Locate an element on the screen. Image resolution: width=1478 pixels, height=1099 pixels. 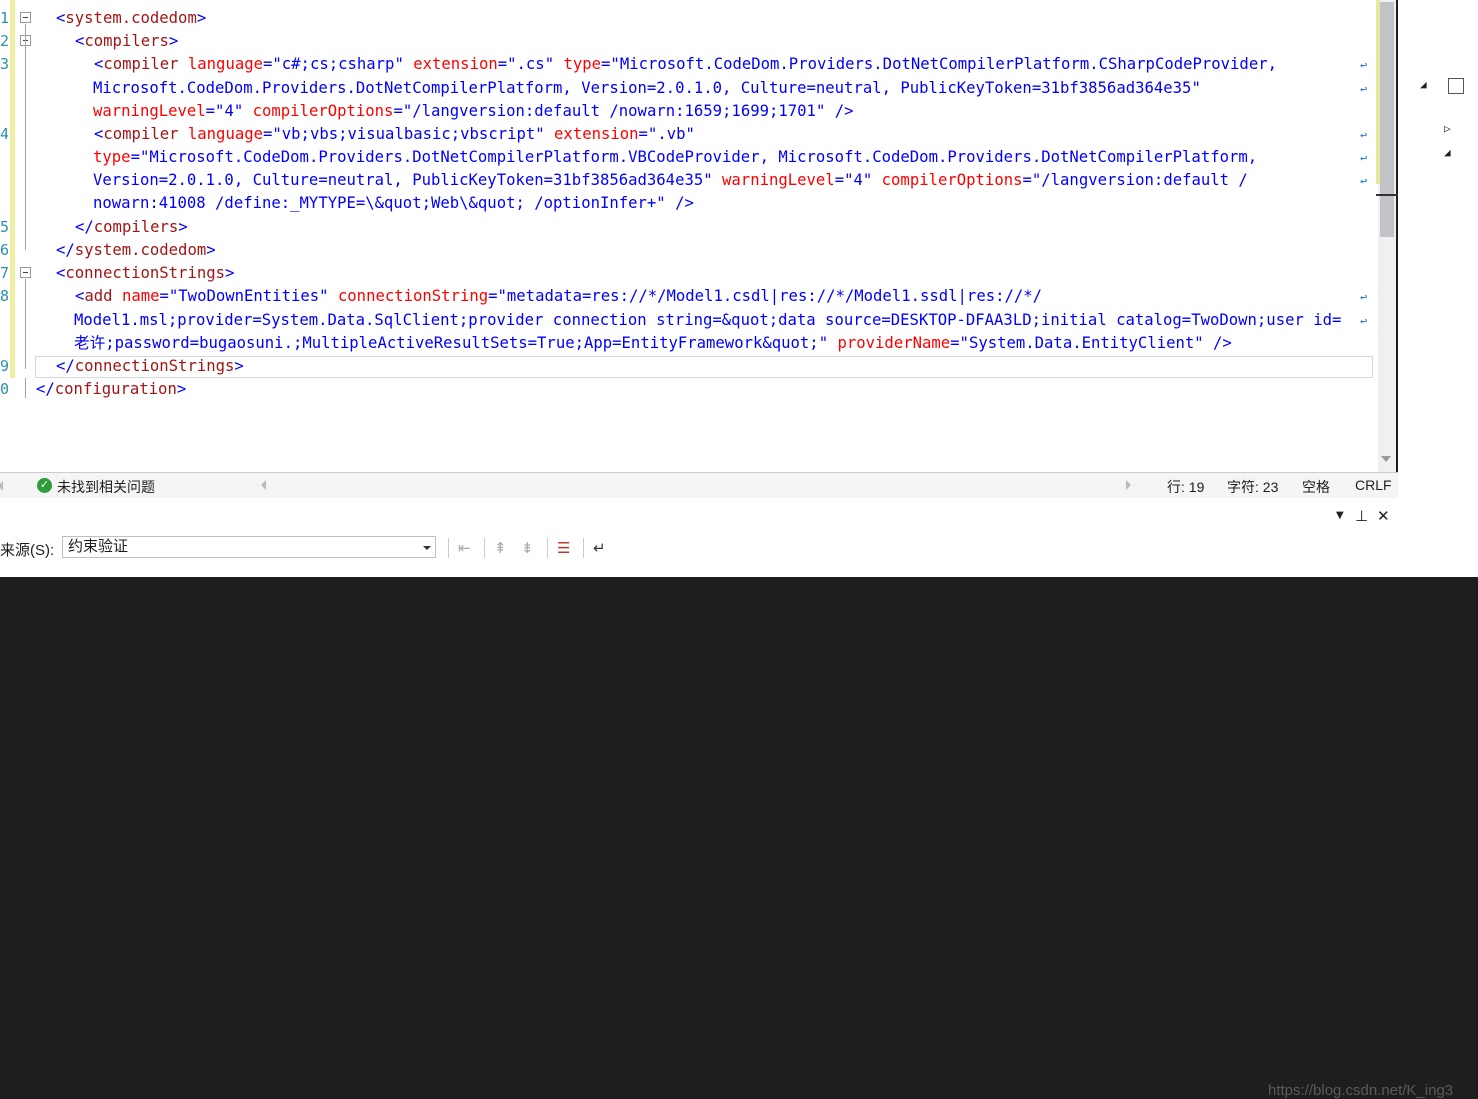
pin-icon: ⊥ is located at coordinates (1361, 516).